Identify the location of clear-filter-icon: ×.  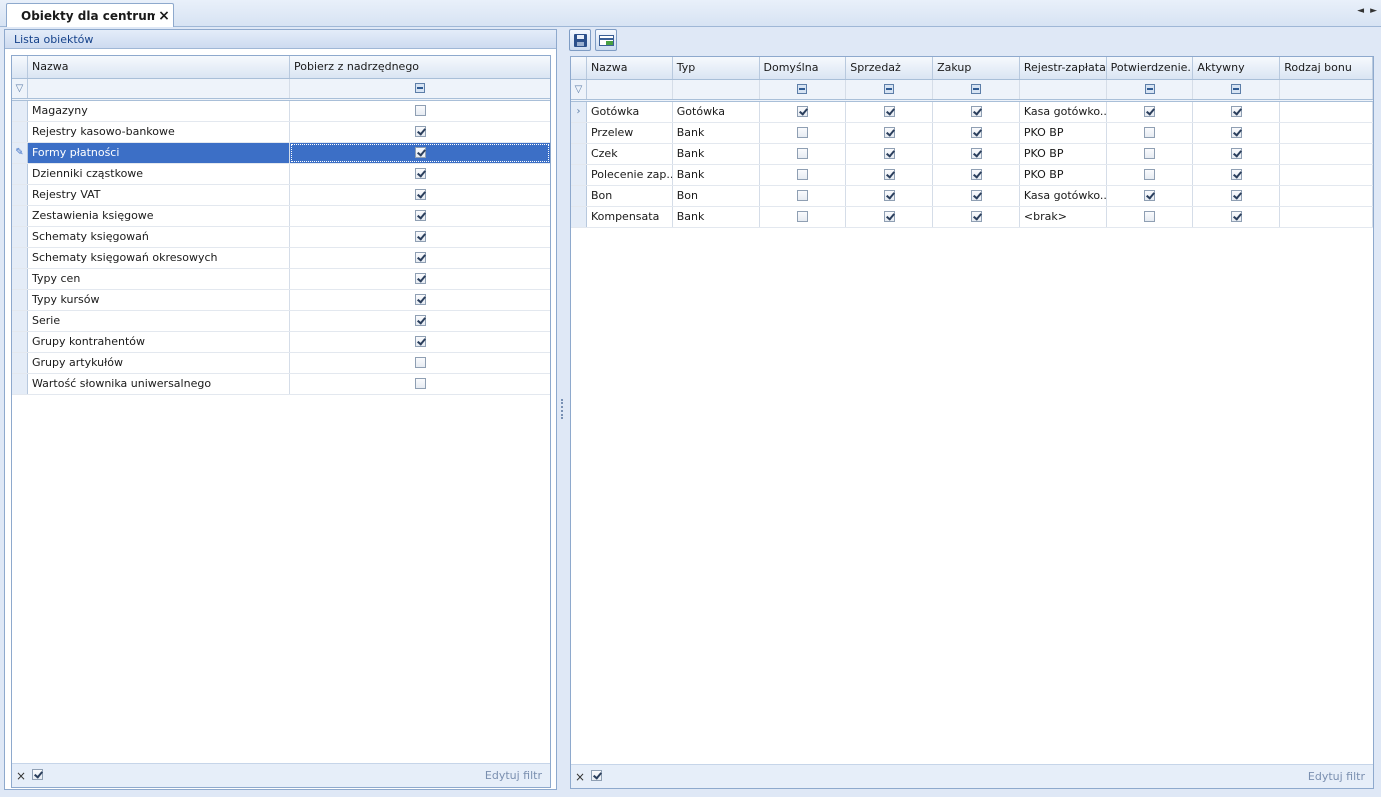
(21, 776).